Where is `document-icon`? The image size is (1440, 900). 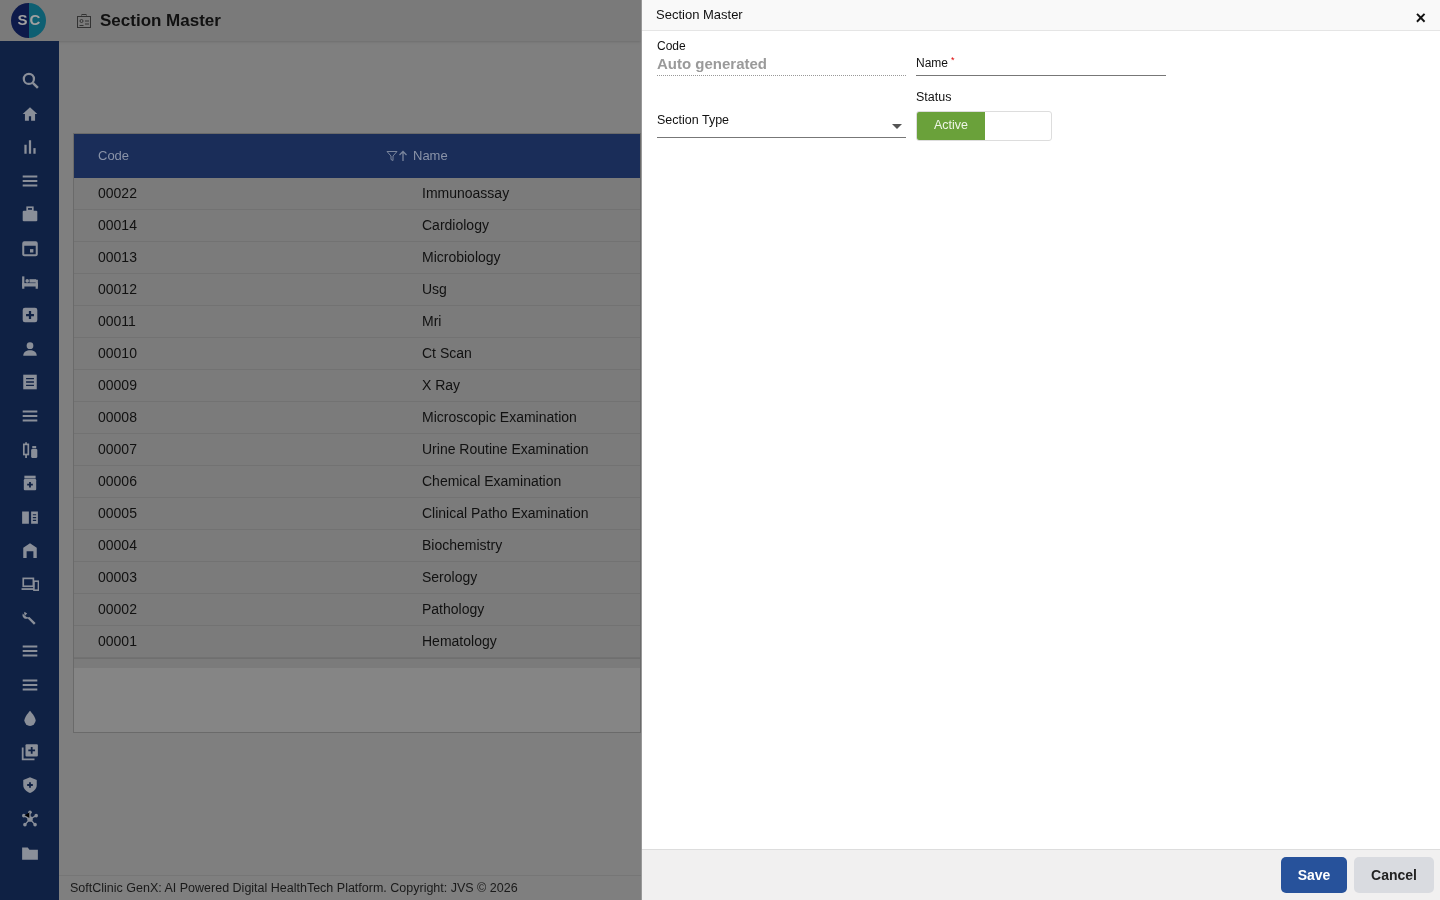
document-icon is located at coordinates (29, 382).